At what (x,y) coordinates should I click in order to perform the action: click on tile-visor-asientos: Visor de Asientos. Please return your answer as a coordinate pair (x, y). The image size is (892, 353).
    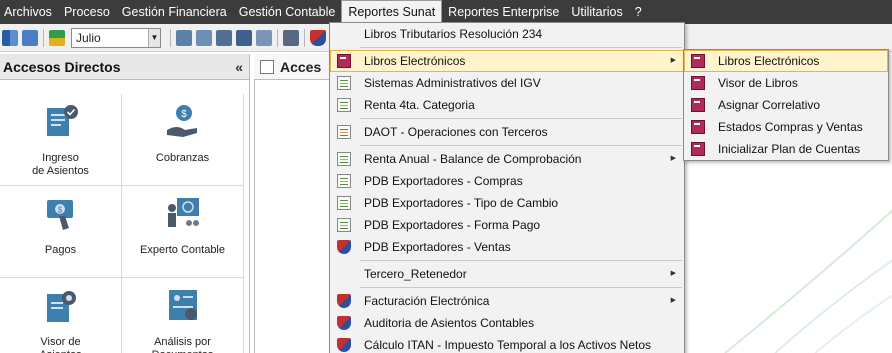
    Looking at the image, I should click on (61, 315).